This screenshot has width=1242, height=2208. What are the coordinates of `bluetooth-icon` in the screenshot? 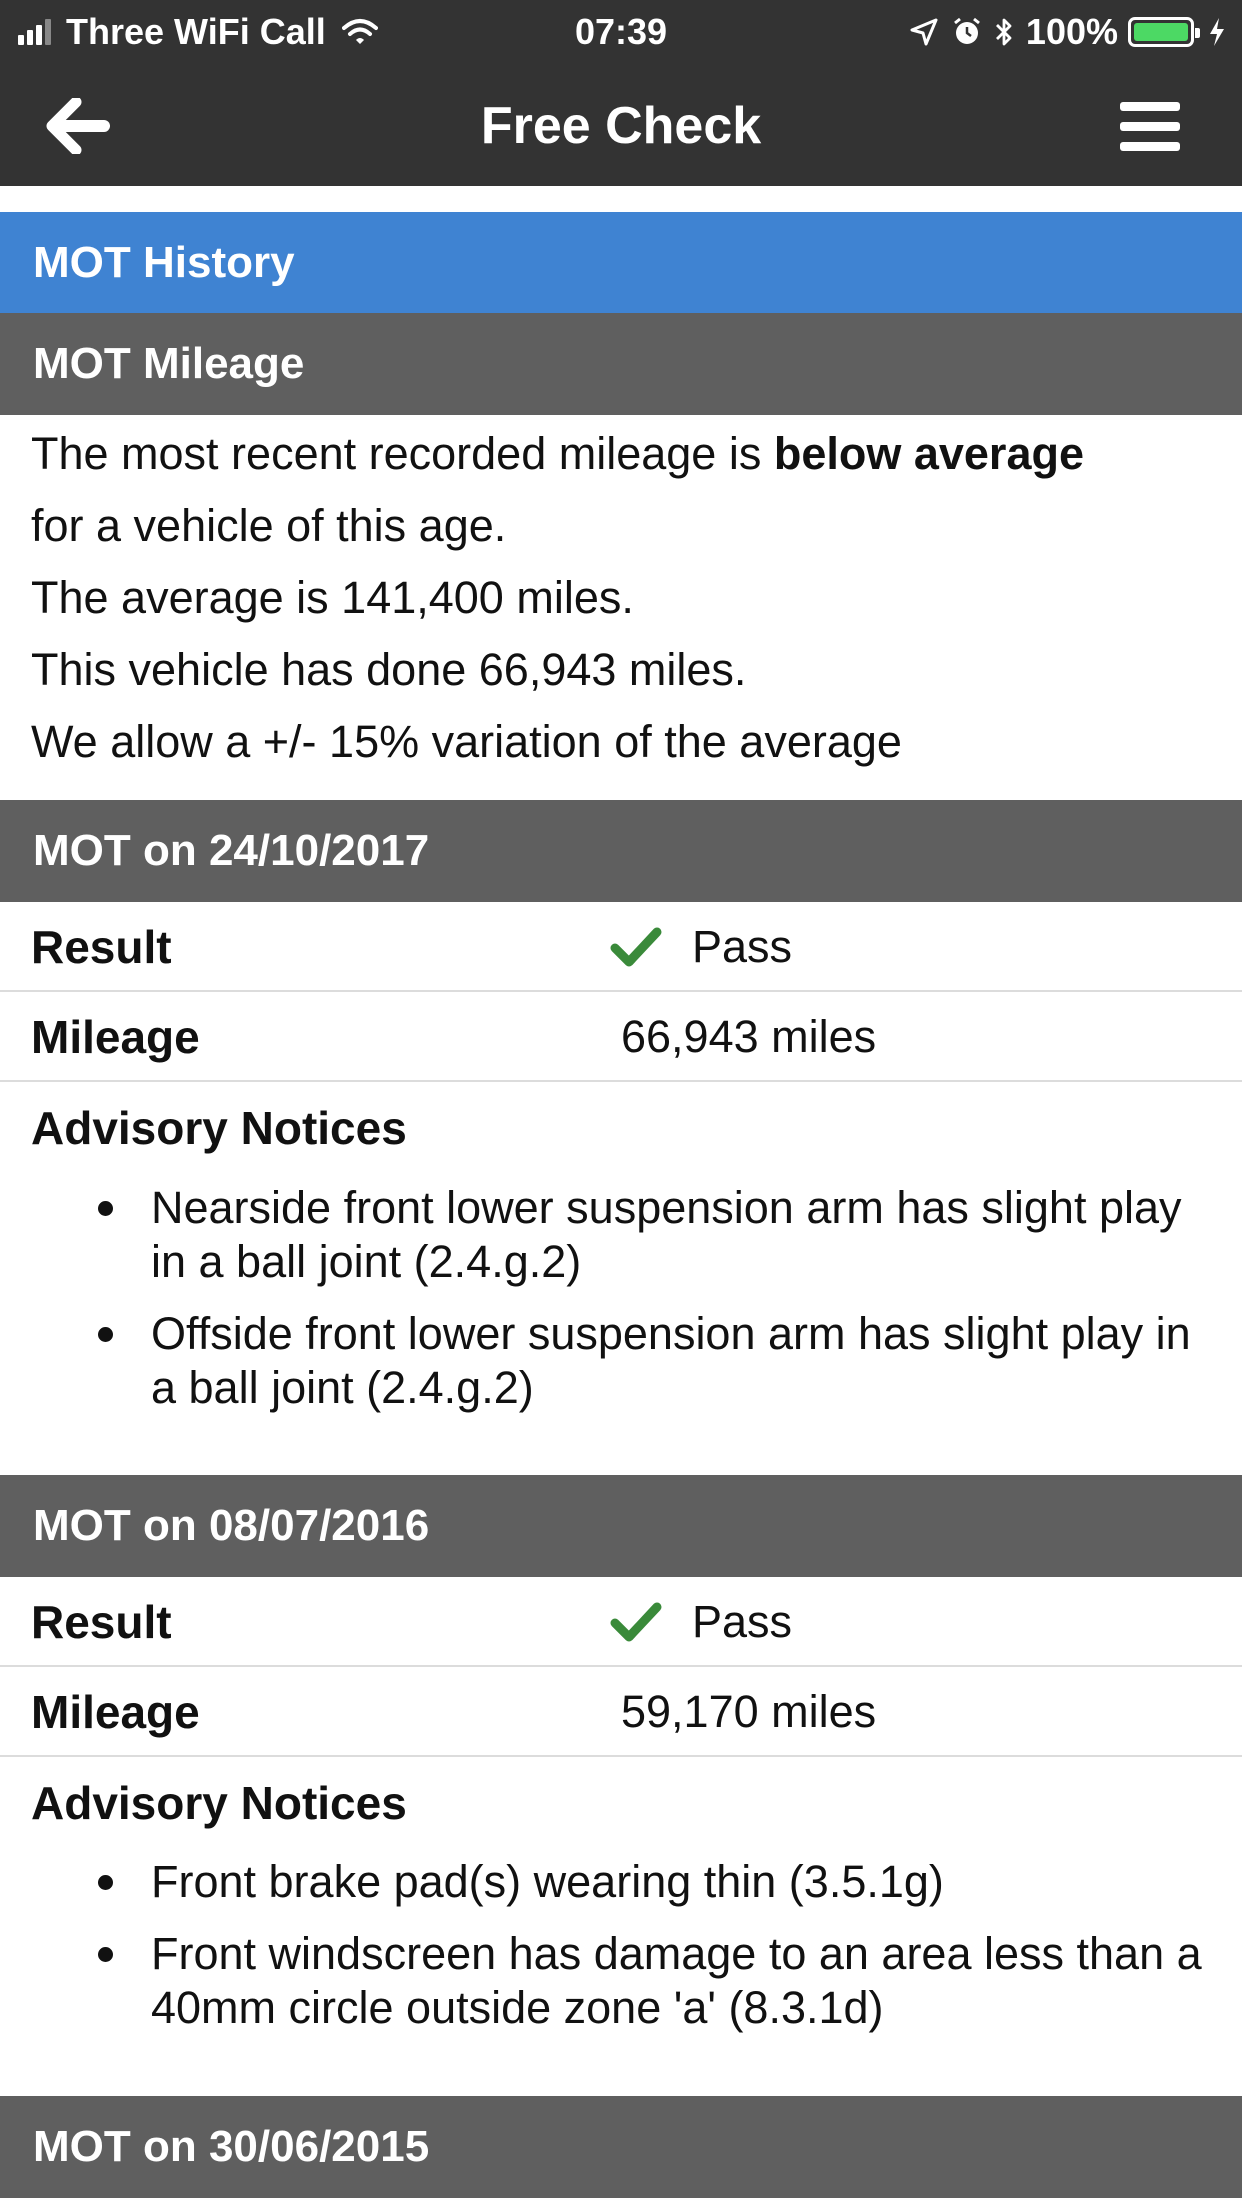 It's located at (1003, 32).